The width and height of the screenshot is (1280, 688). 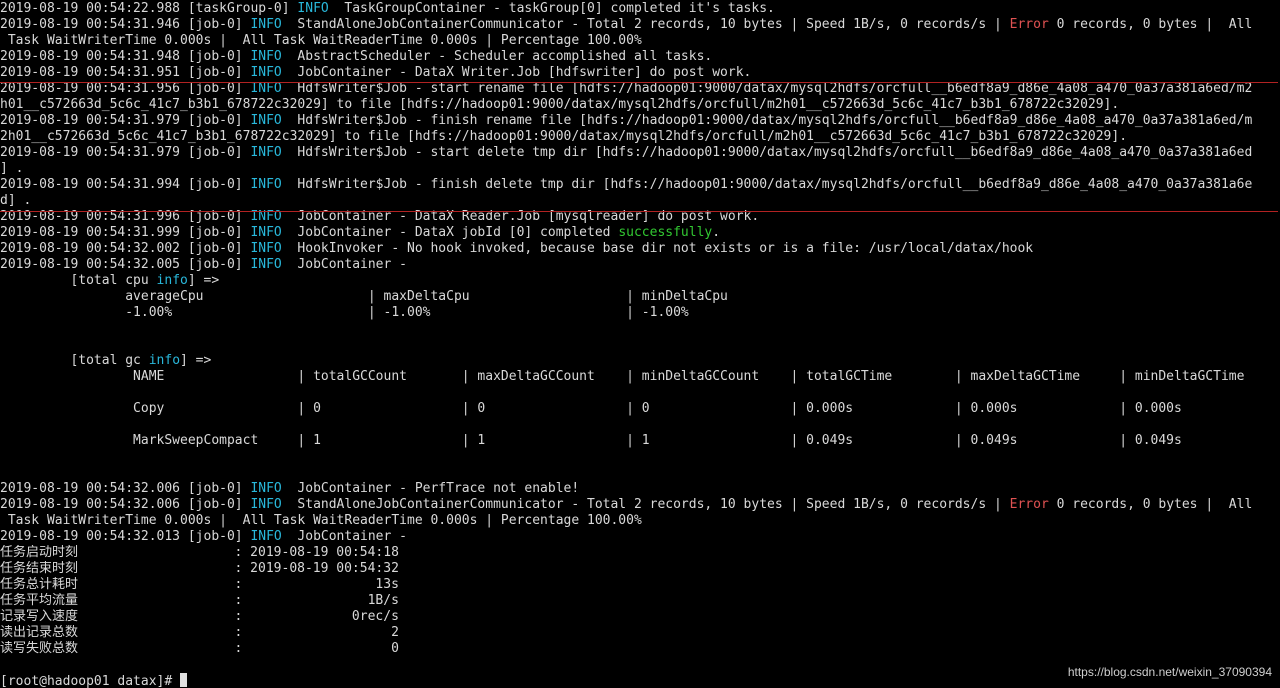 I want to click on log-text: 记录写入速度 : 0rec/s, so click(x=199, y=616).